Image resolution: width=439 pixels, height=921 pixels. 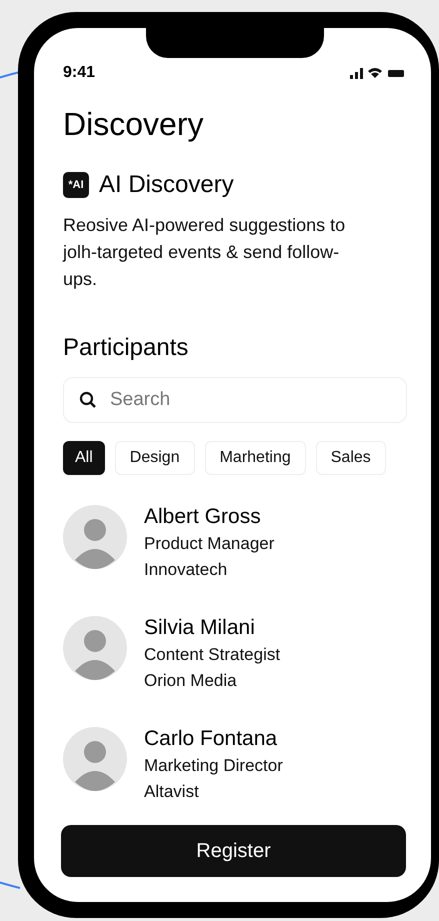 I want to click on ai-heading: AI Discovery, so click(x=166, y=185).